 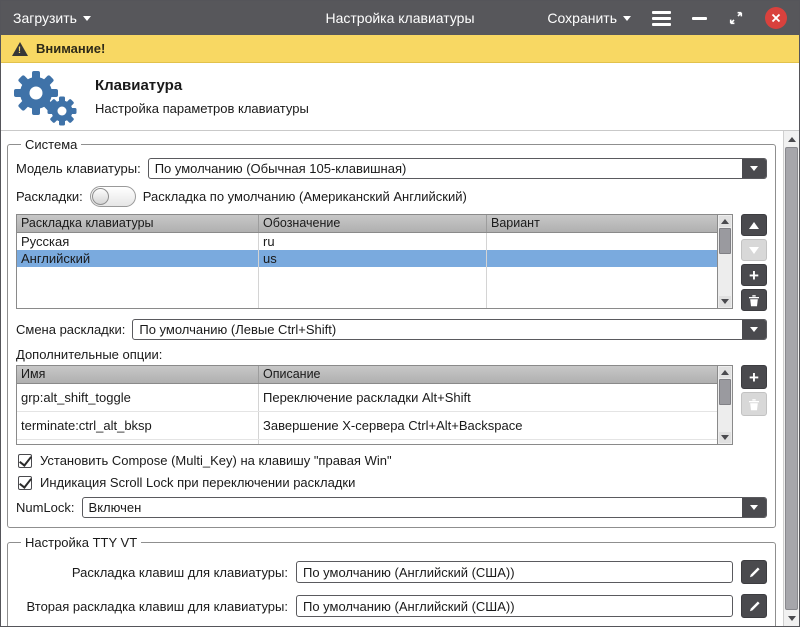 What do you see at coordinates (582, 18) in the screenshot?
I see `save-menu-label: Сохранить` at bounding box center [582, 18].